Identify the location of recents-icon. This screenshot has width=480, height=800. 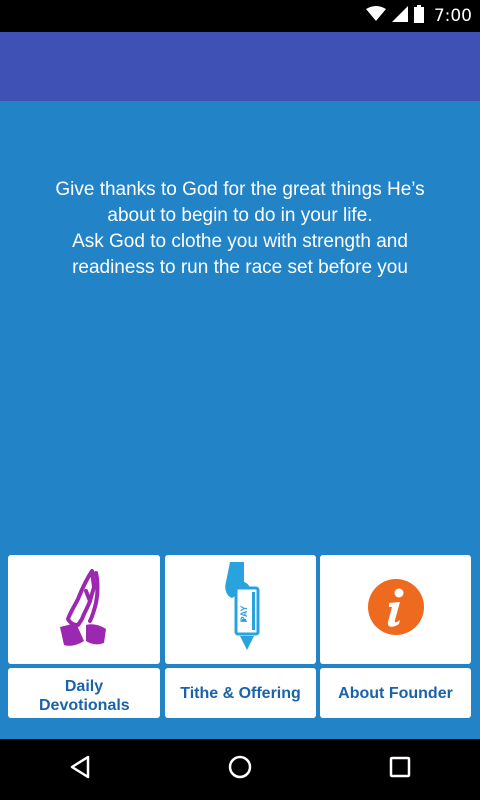
(400, 769).